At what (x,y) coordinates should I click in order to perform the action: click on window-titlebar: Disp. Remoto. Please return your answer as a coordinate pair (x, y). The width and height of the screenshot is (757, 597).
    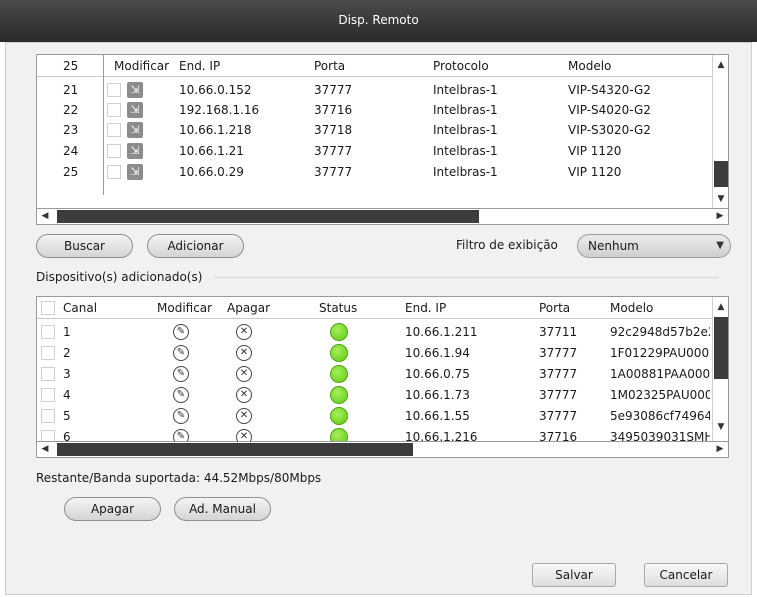
    Looking at the image, I should click on (378, 21).